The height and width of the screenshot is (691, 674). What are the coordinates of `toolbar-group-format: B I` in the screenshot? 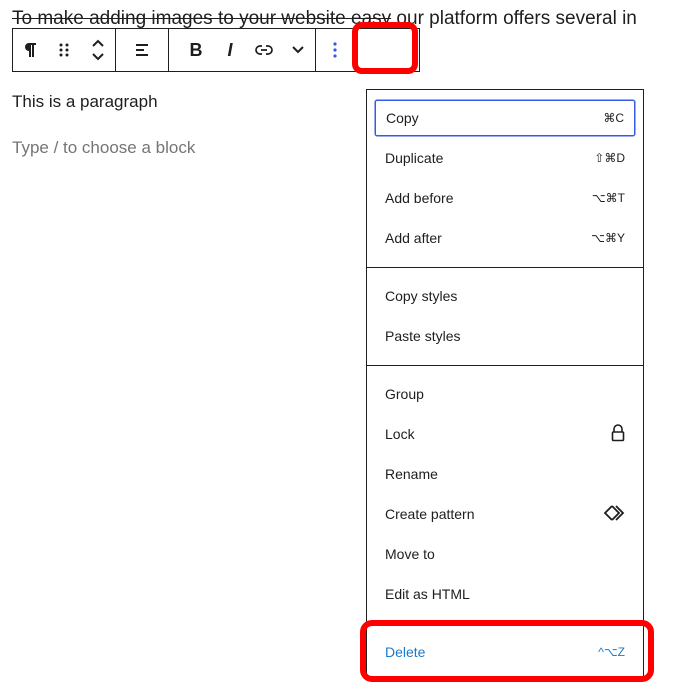 It's located at (242, 50).